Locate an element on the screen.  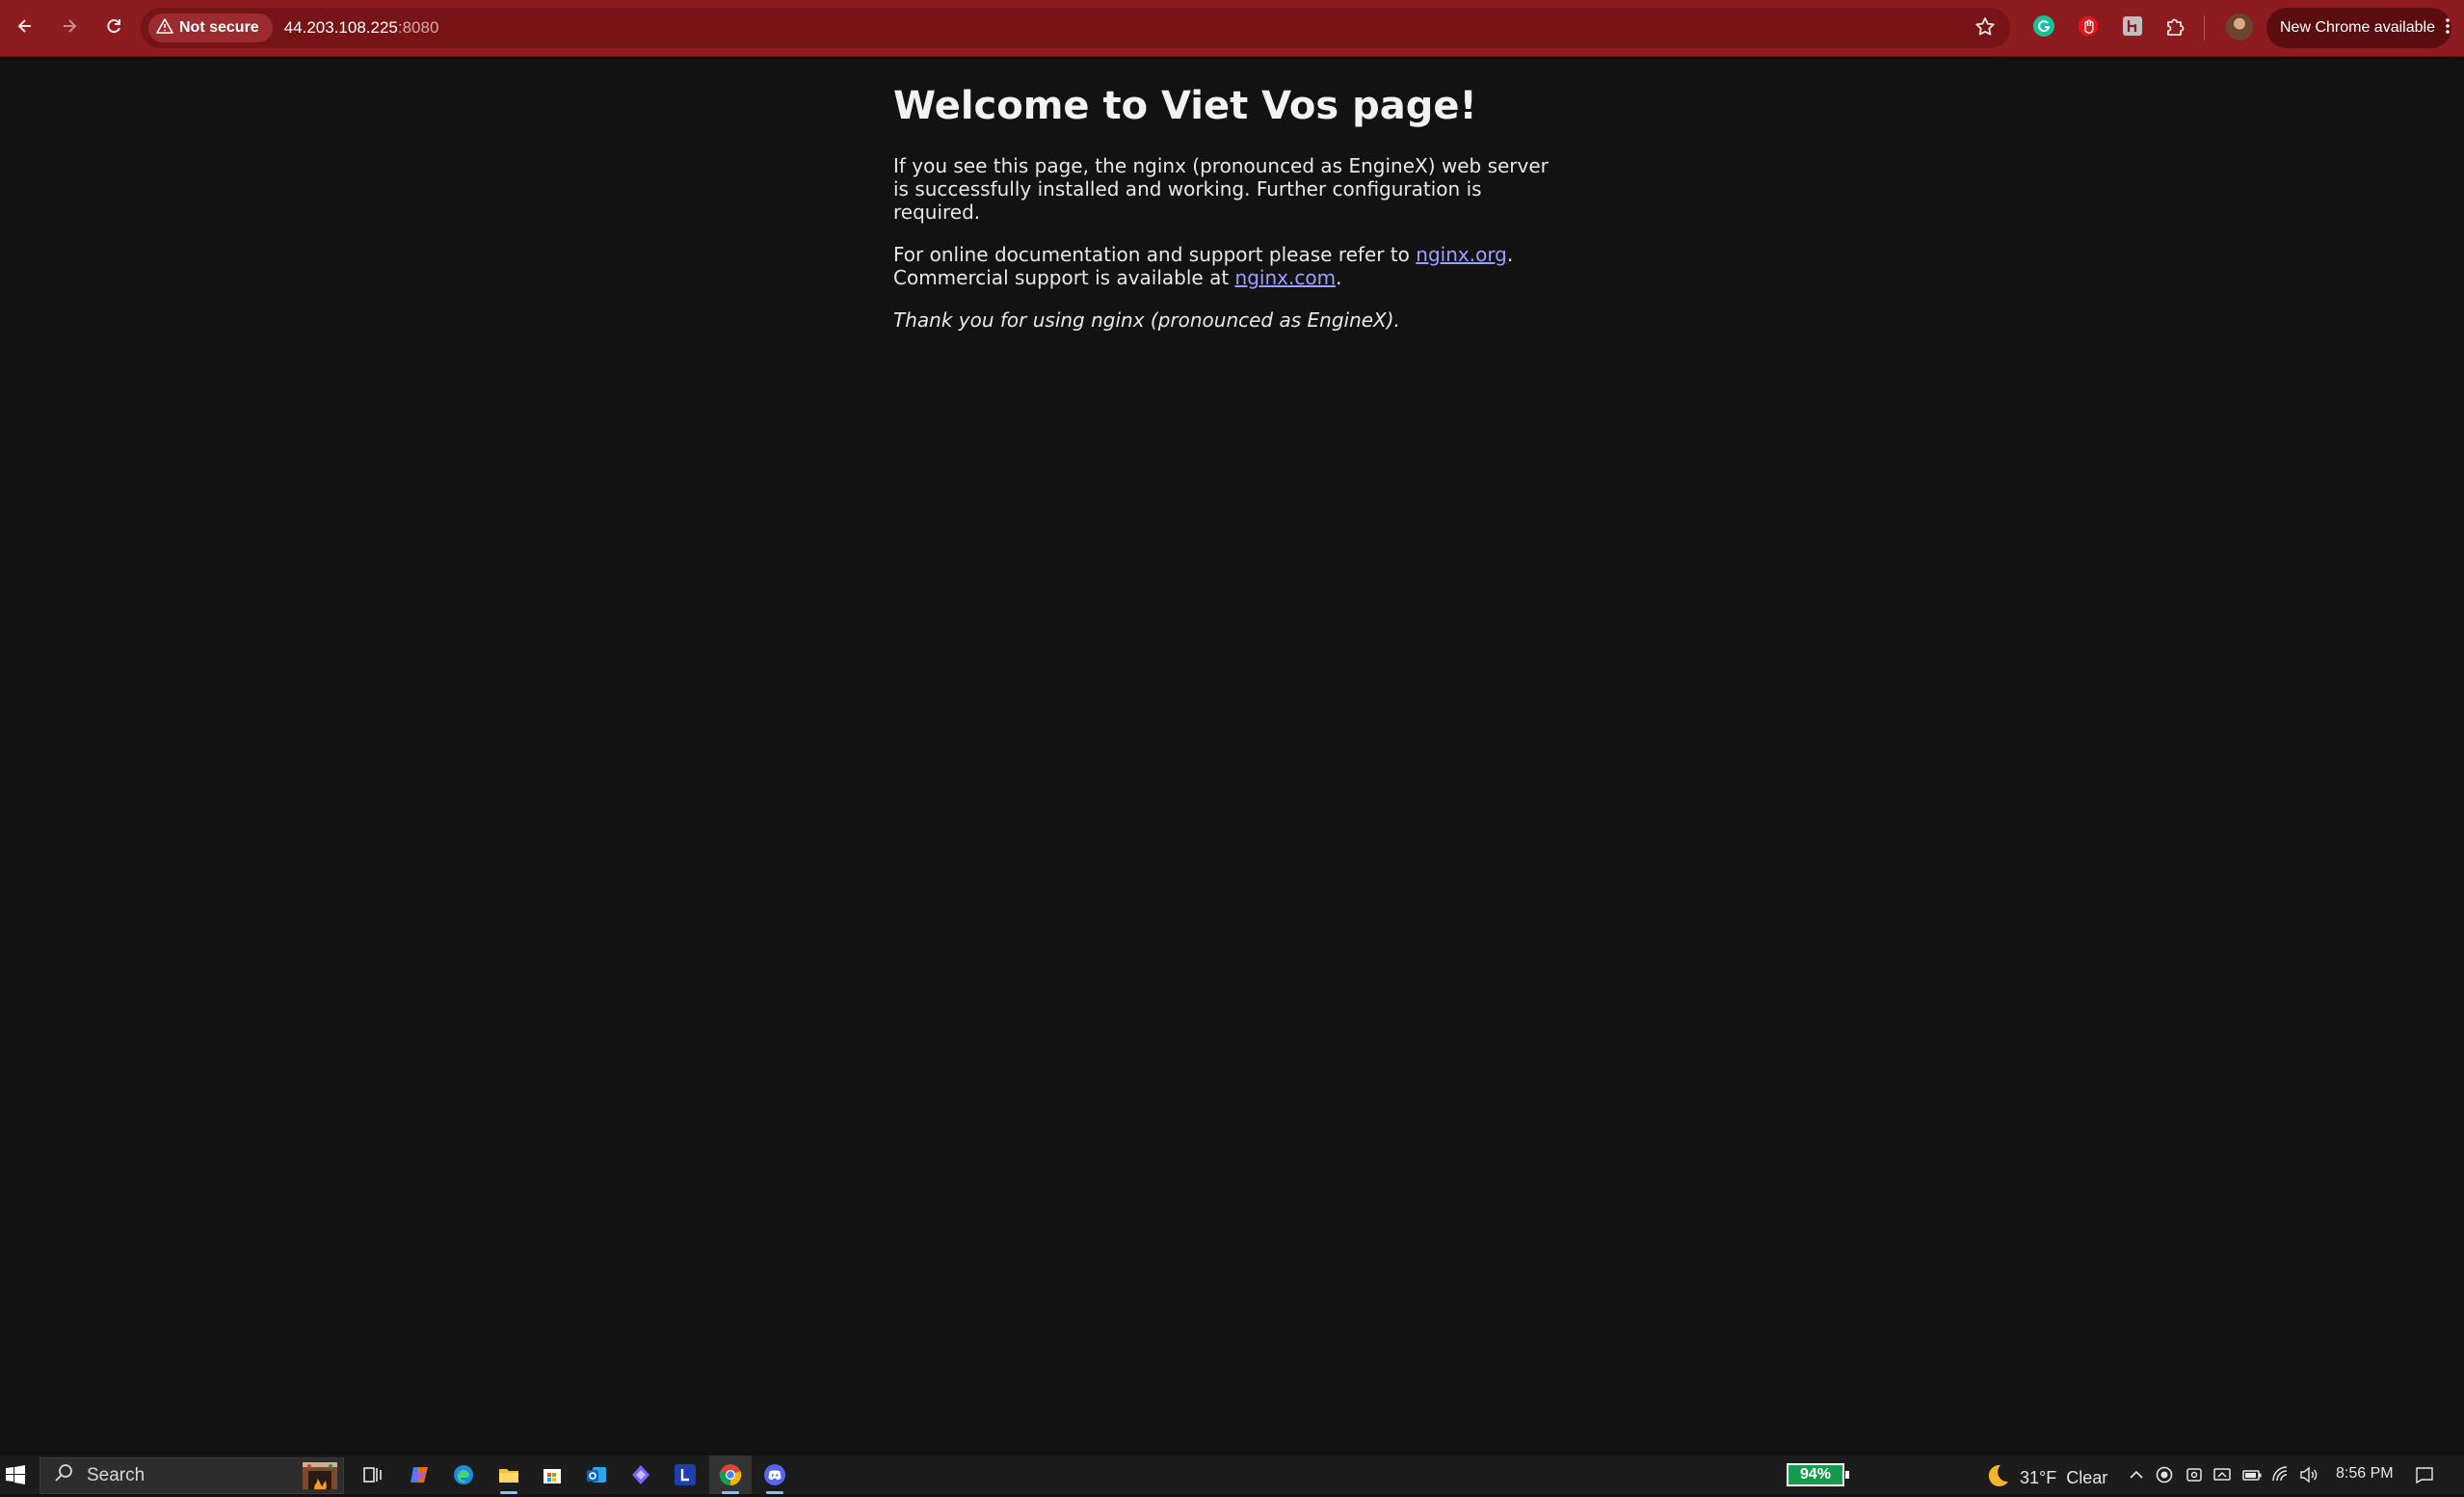
taskbar-search-box: Search is located at coordinates (192, 1475).